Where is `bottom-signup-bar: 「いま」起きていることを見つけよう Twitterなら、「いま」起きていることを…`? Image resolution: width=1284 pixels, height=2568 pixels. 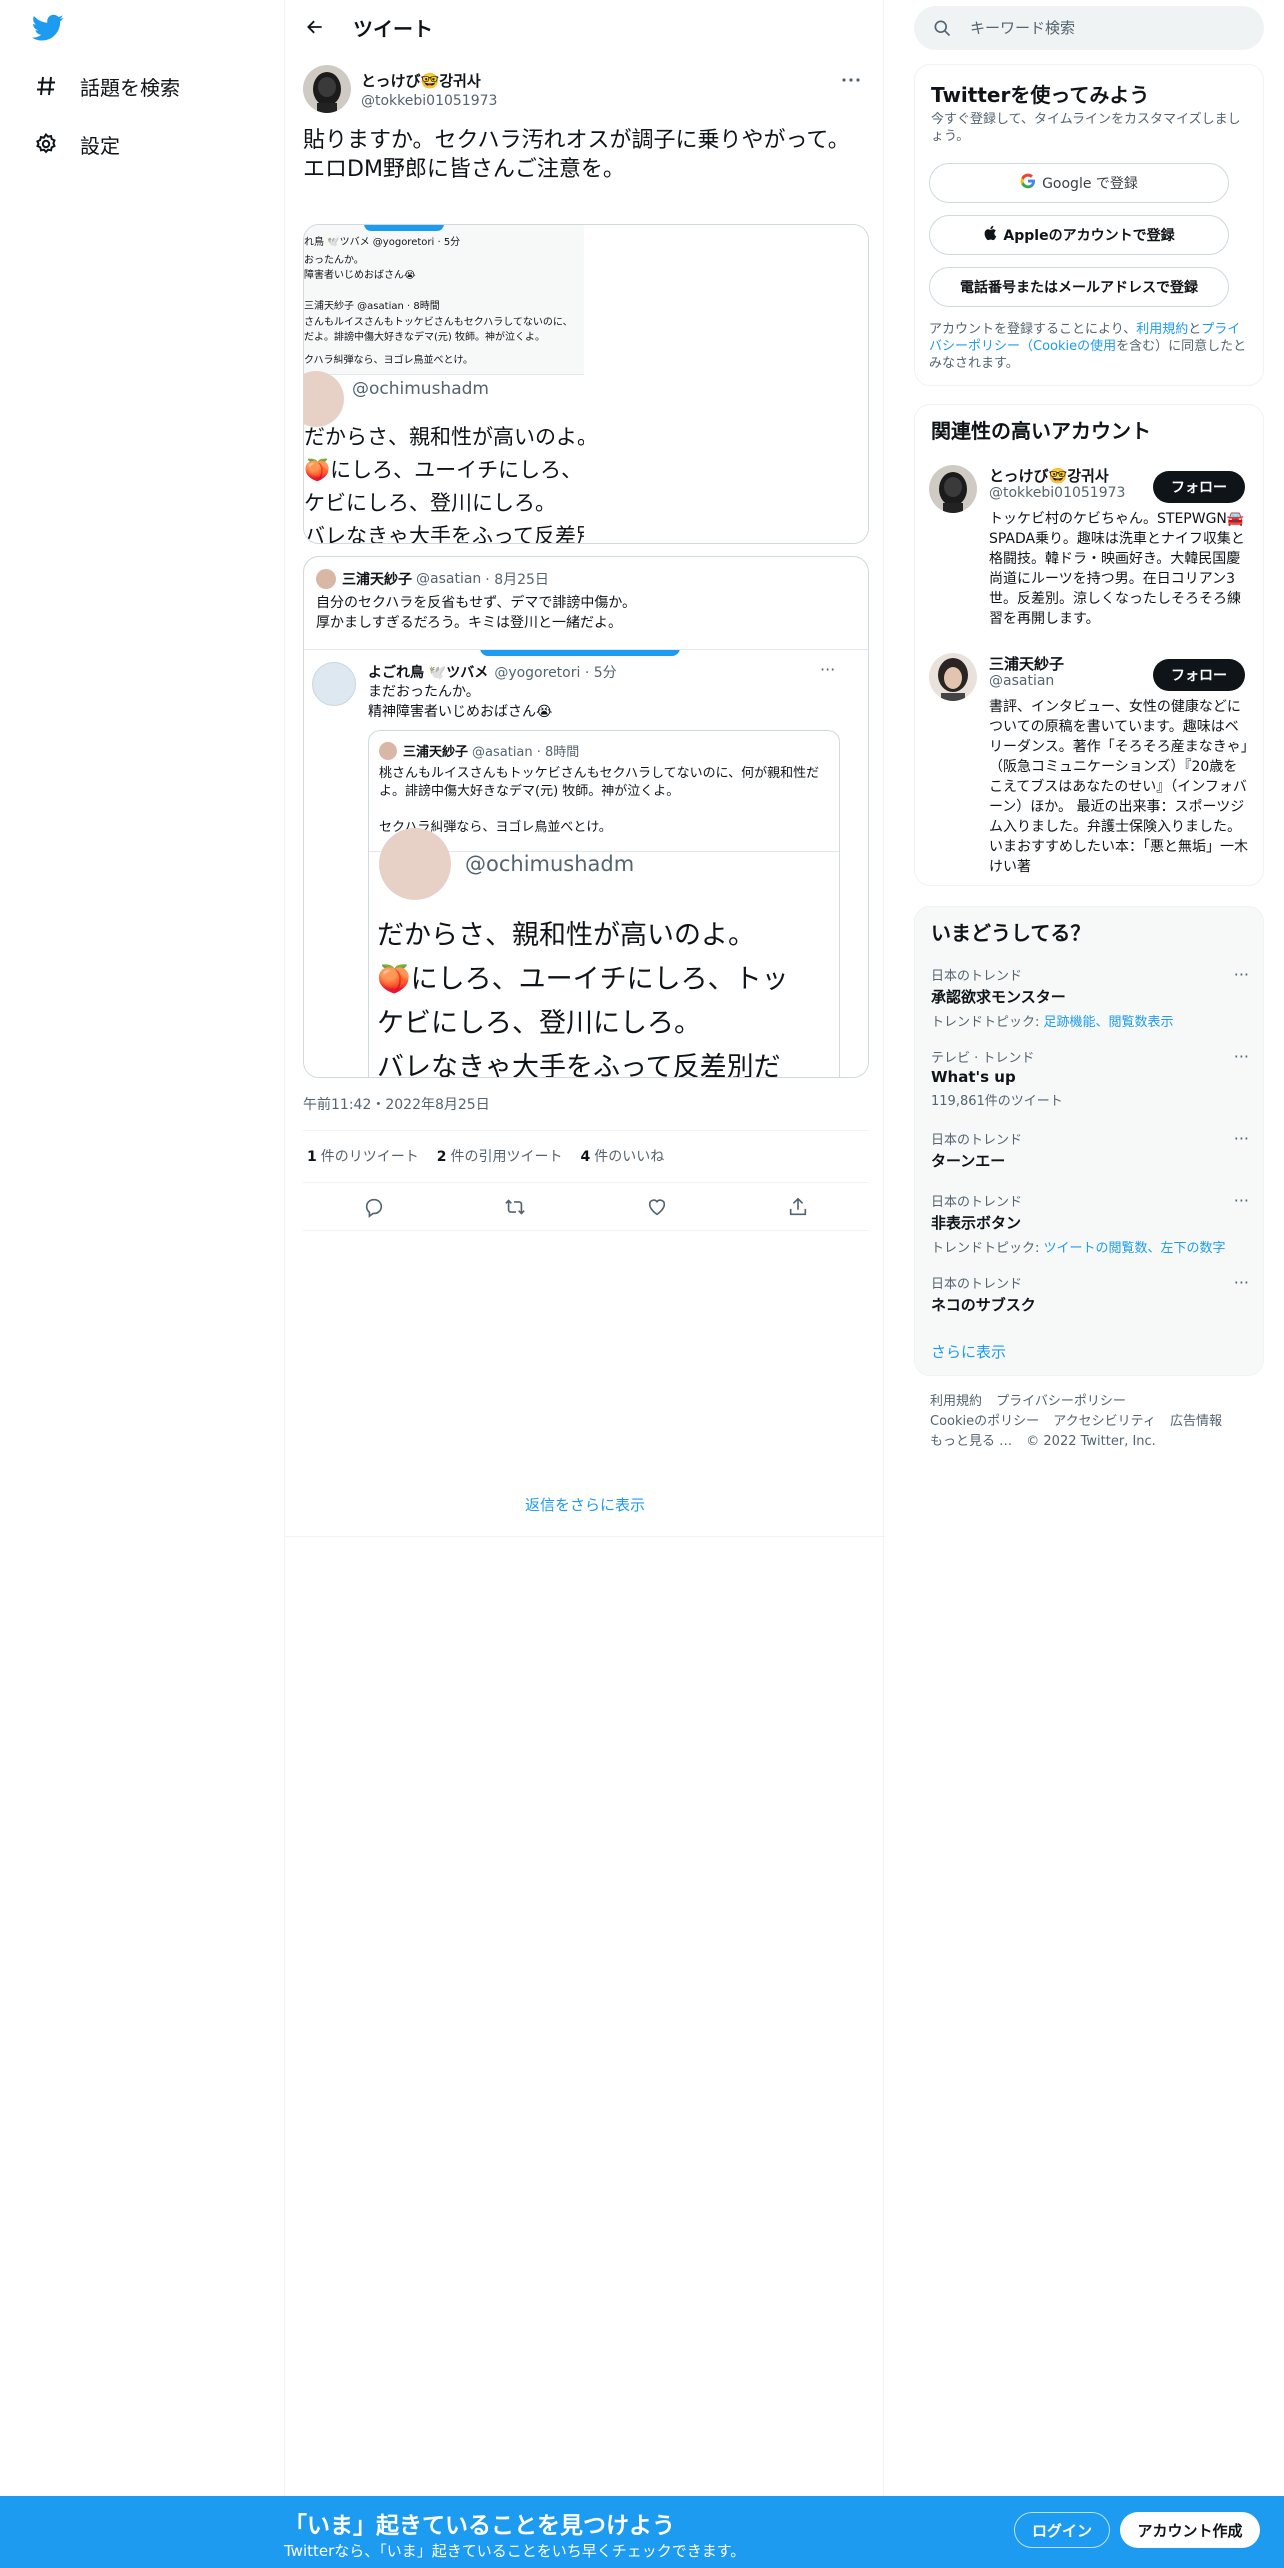 bottom-signup-bar: 「いま」起きていることを見つけよう Twitterなら、「いま」起きていることを… is located at coordinates (642, 2532).